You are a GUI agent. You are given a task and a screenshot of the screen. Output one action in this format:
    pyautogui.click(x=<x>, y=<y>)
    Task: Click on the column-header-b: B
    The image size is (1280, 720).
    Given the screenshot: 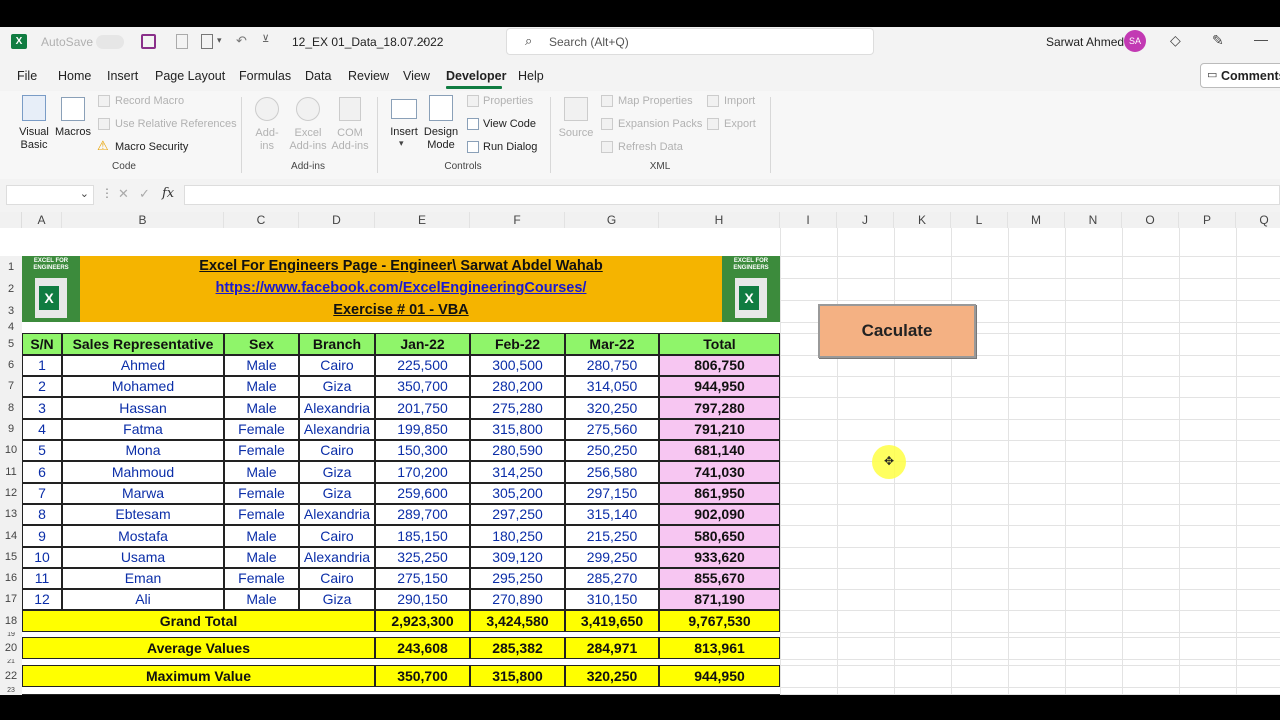 What is the action you would take?
    pyautogui.click(x=143, y=220)
    